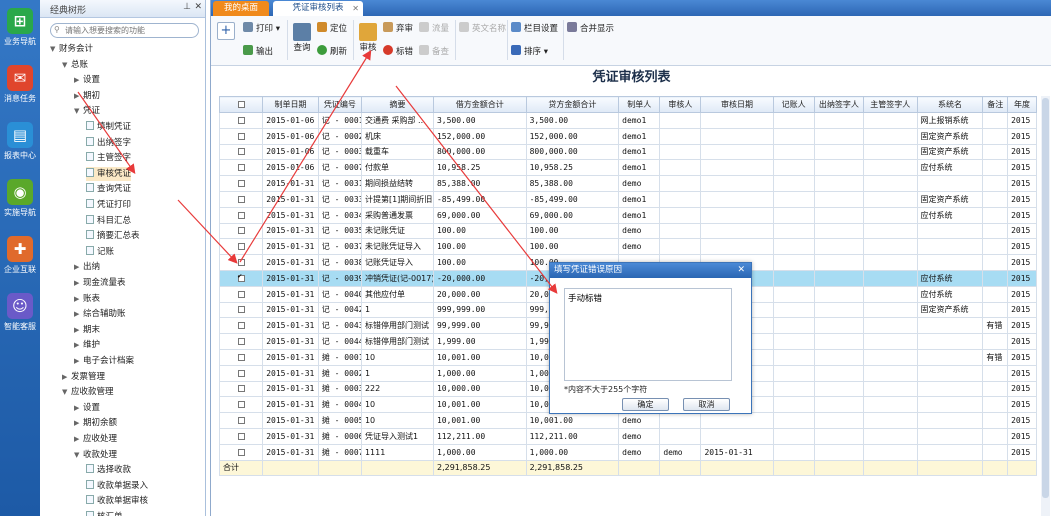 The width and height of the screenshot is (1051, 516). Describe the element at coordinates (117, 501) in the screenshot. I see `tree-item: 收款单据审核` at that location.